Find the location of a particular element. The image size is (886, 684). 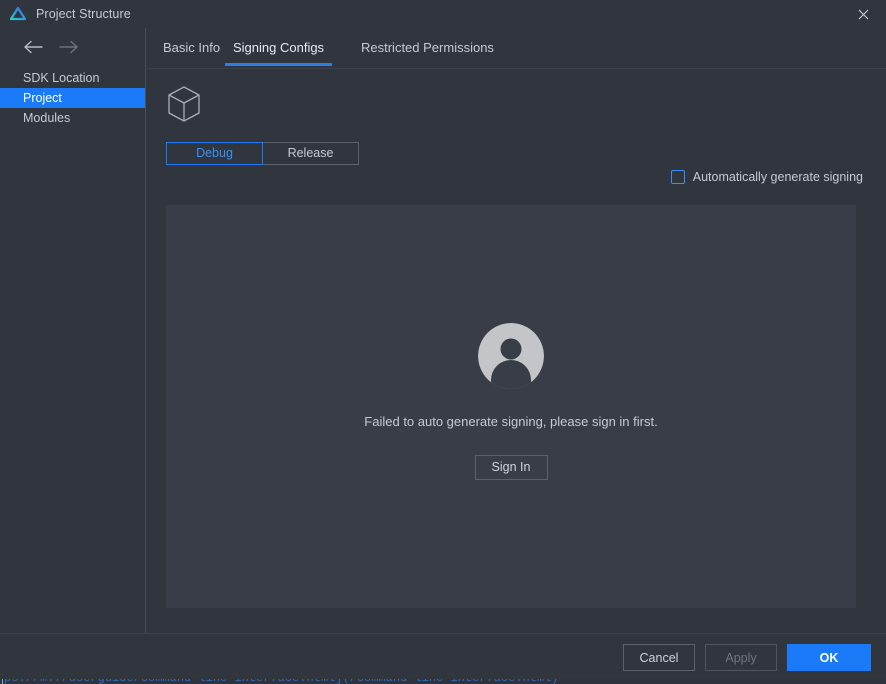

close-icon is located at coordinates (863, 14).